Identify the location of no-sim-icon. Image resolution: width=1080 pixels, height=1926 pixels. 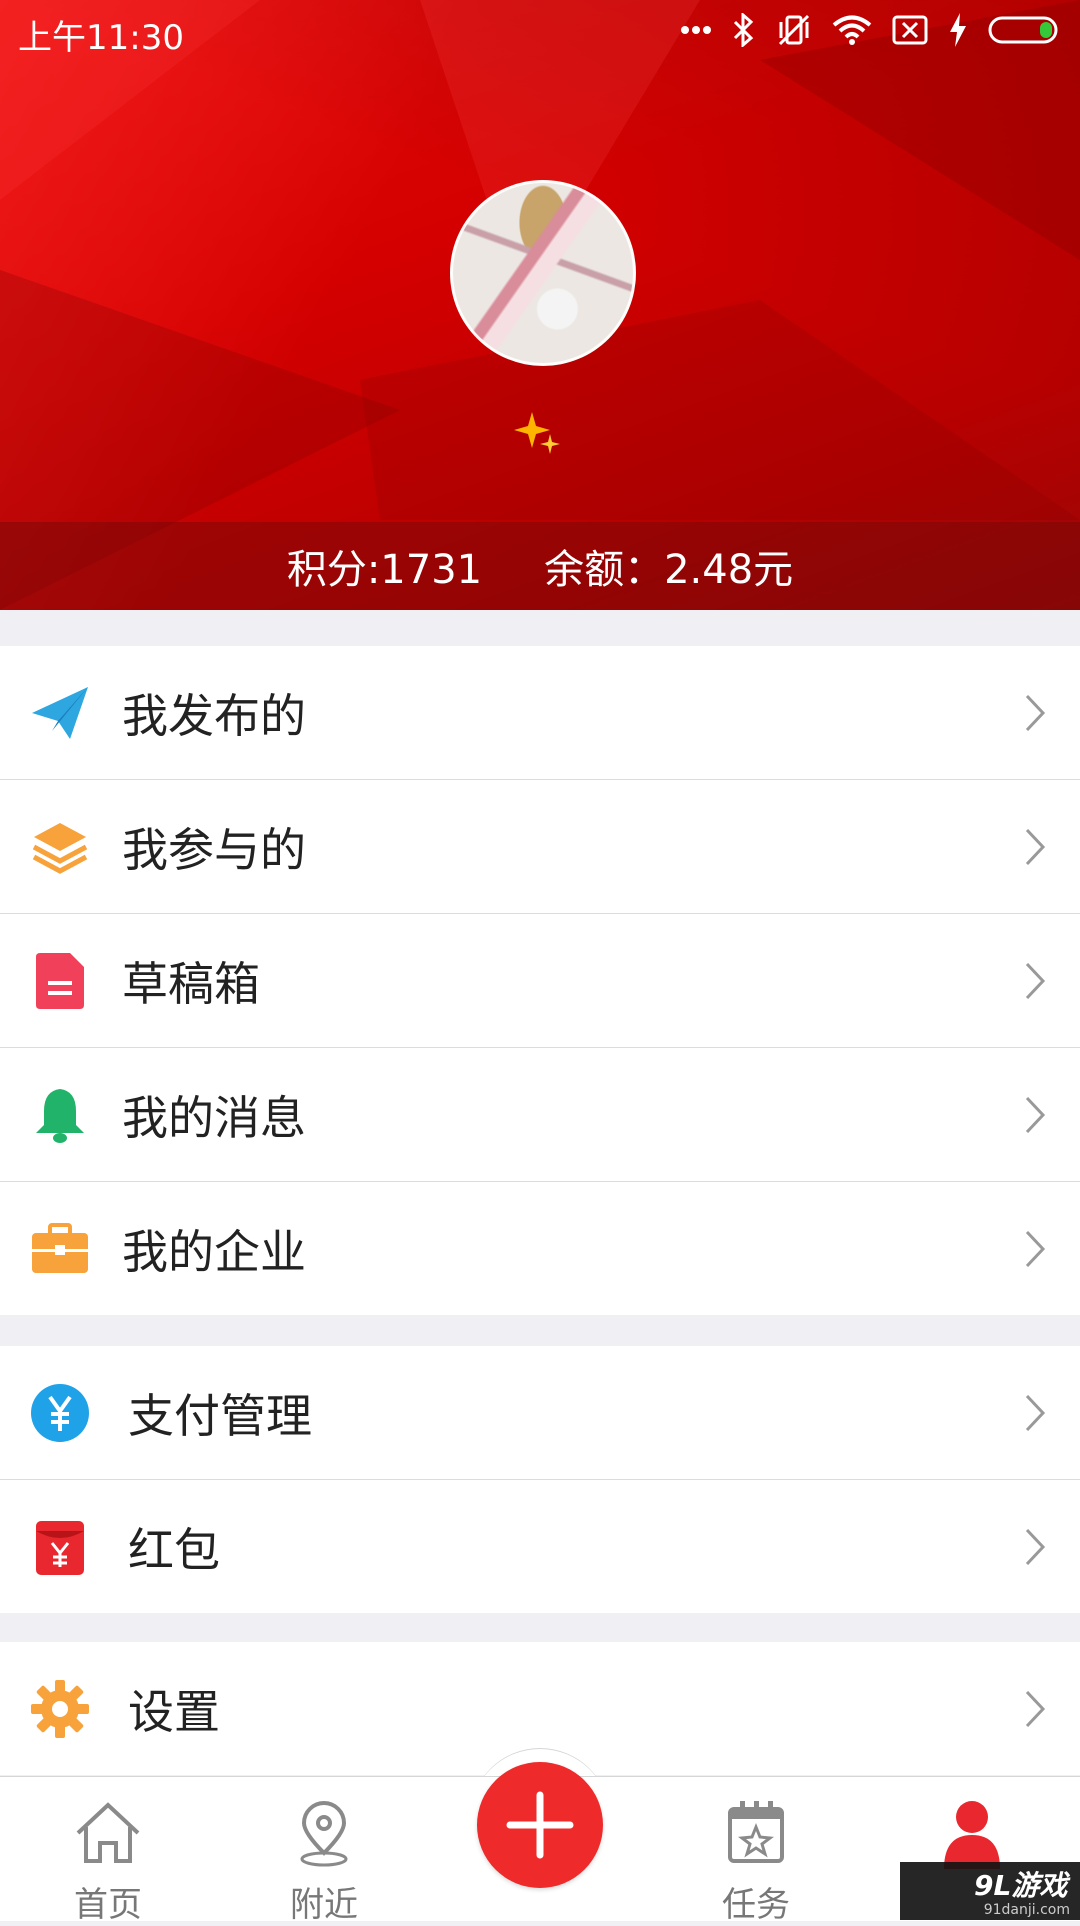
(910, 30).